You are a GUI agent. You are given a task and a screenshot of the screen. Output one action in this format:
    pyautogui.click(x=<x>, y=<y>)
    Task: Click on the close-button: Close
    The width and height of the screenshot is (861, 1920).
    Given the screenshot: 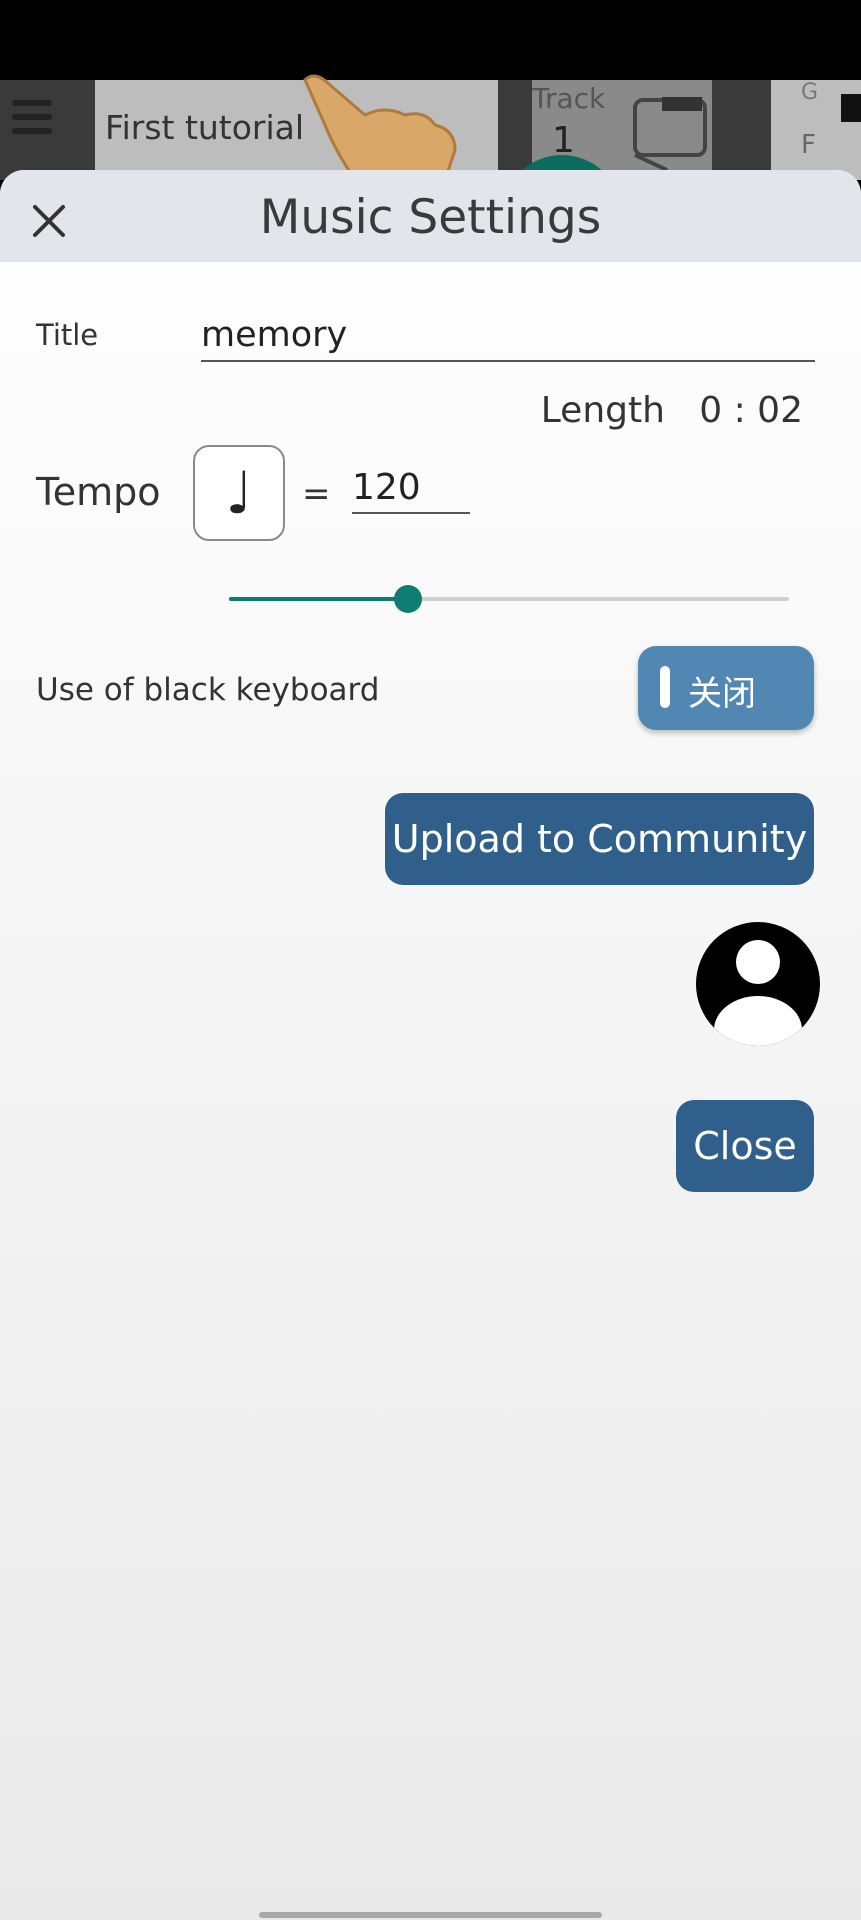 What is the action you would take?
    pyautogui.click(x=745, y=1146)
    